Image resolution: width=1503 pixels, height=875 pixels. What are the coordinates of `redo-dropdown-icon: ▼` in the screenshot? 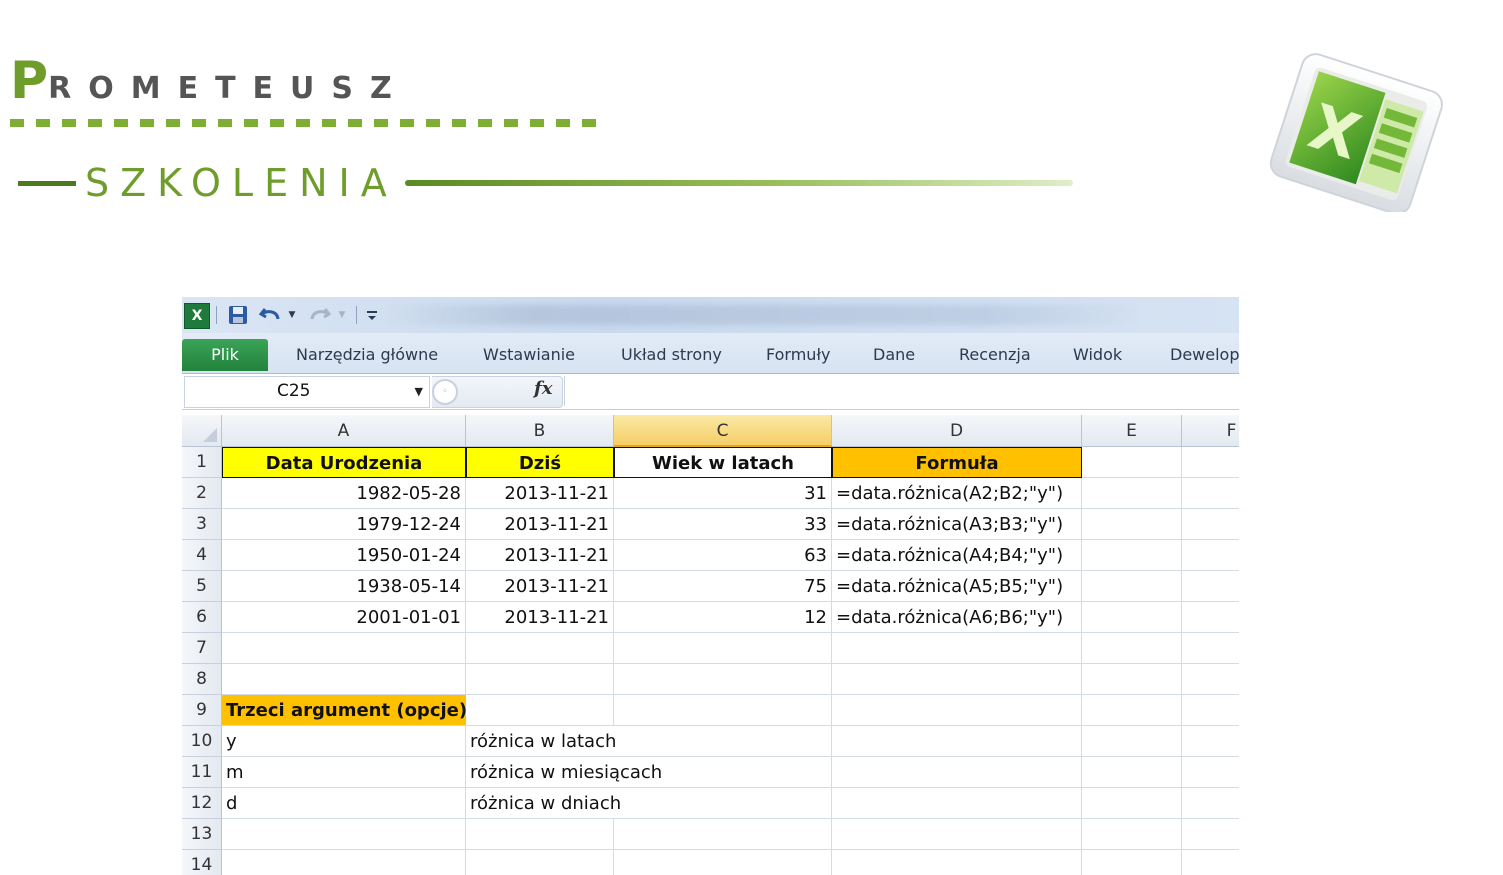 It's located at (342, 315).